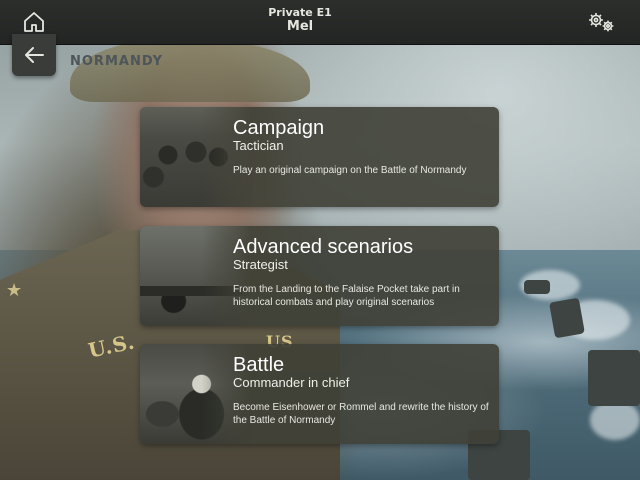 Image resolution: width=640 pixels, height=480 pixels. I want to click on scenarios-title: Advanced scenarios, so click(323, 247).